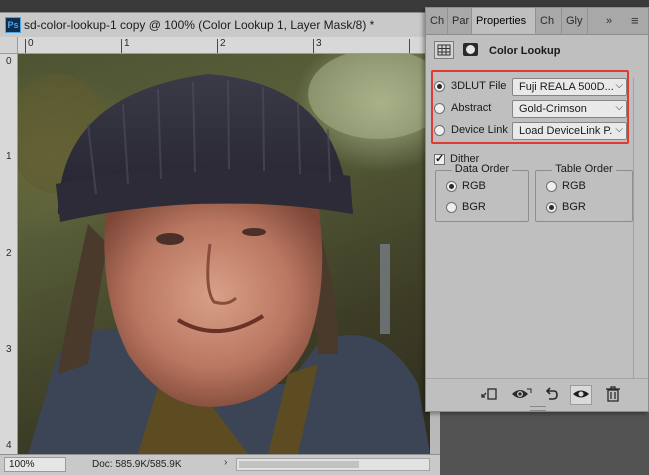 The image size is (649, 475). Describe the element at coordinates (584, 169) in the screenshot. I see `table-order-title: Table Order` at that location.